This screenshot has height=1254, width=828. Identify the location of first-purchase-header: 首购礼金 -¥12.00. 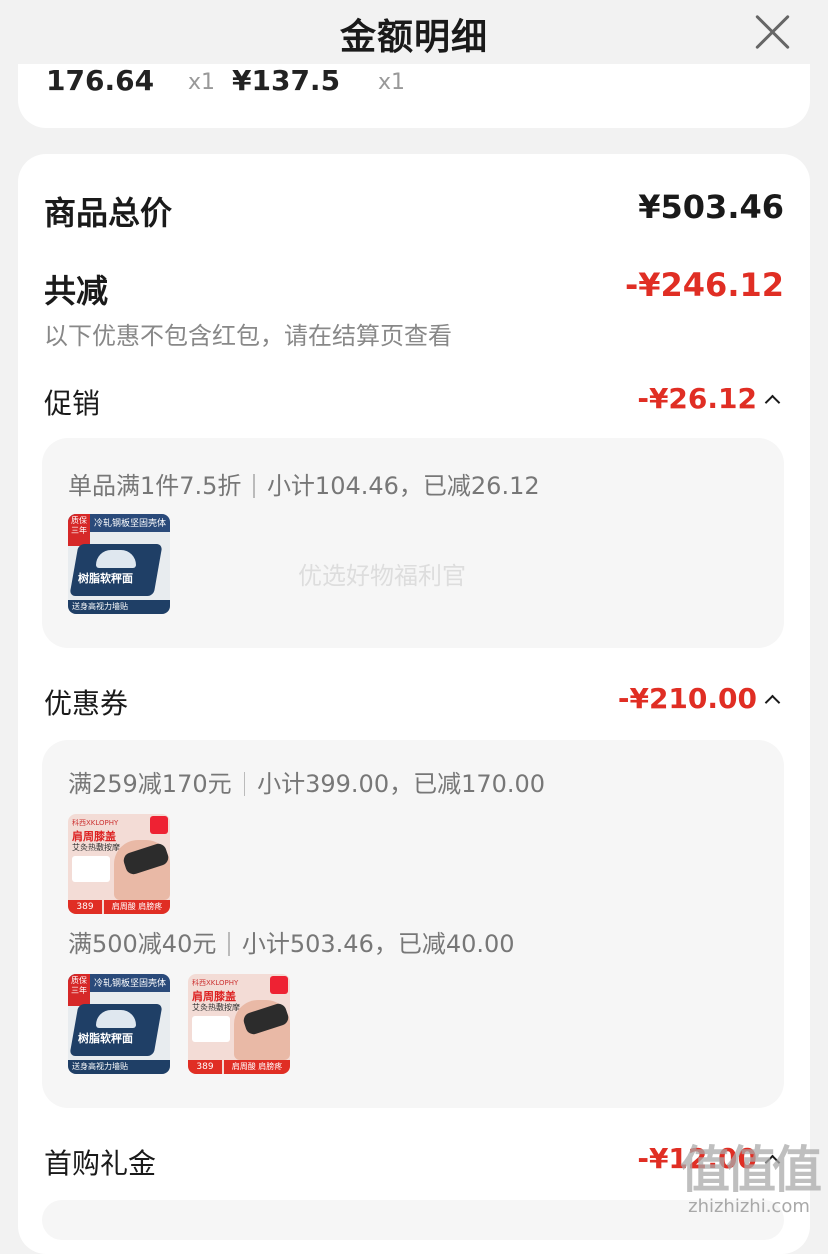
(414, 1162).